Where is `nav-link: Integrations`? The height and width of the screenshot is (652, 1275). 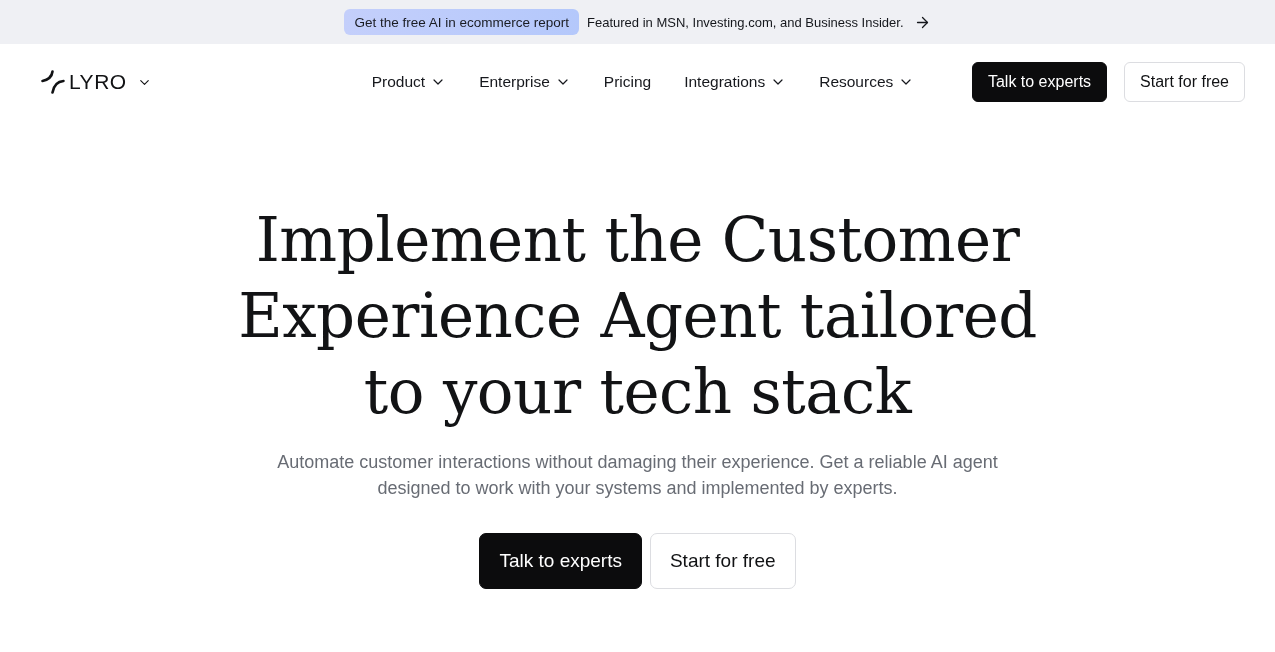 nav-link: Integrations is located at coordinates (735, 82).